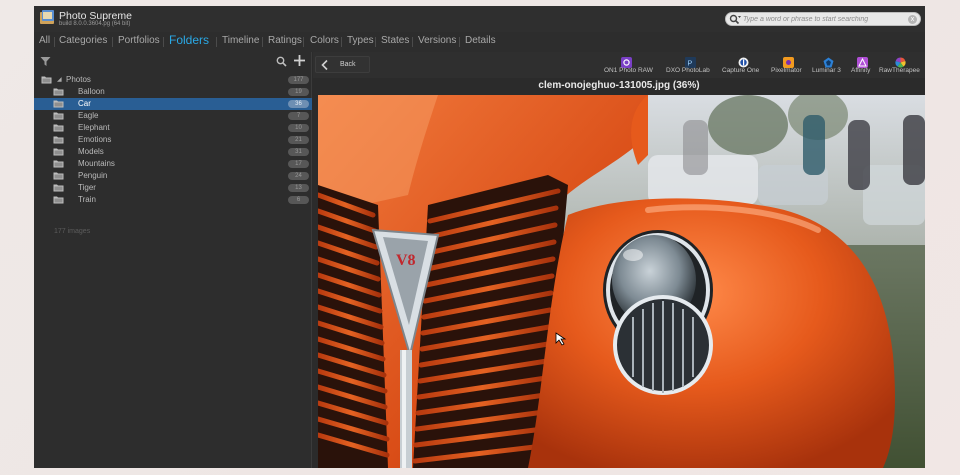  What do you see at coordinates (826, 70) in the screenshot?
I see `plugin-label: Luminar 3` at bounding box center [826, 70].